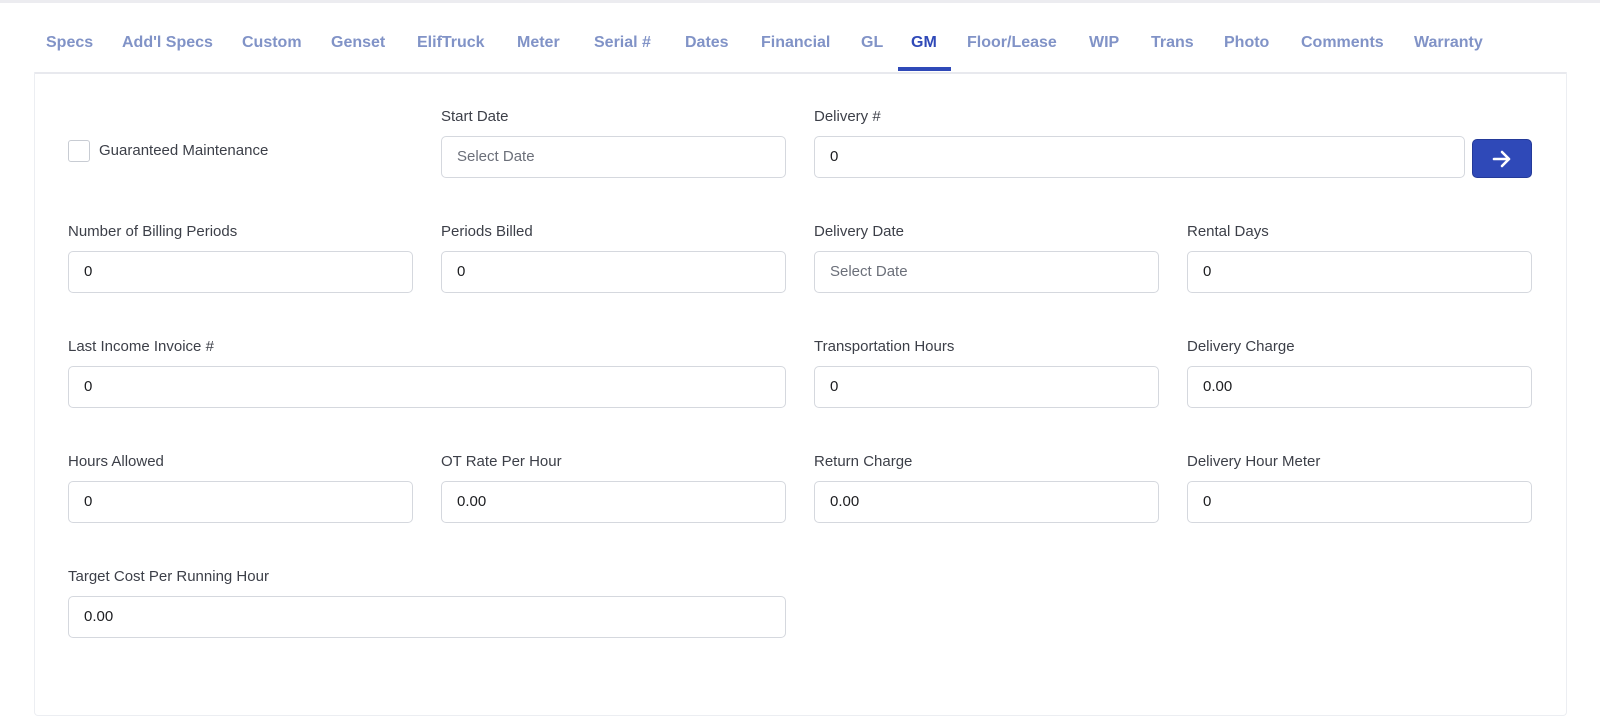 Image resolution: width=1600 pixels, height=719 pixels. I want to click on tab-floor-lease: Floor/Lease, so click(1012, 50).